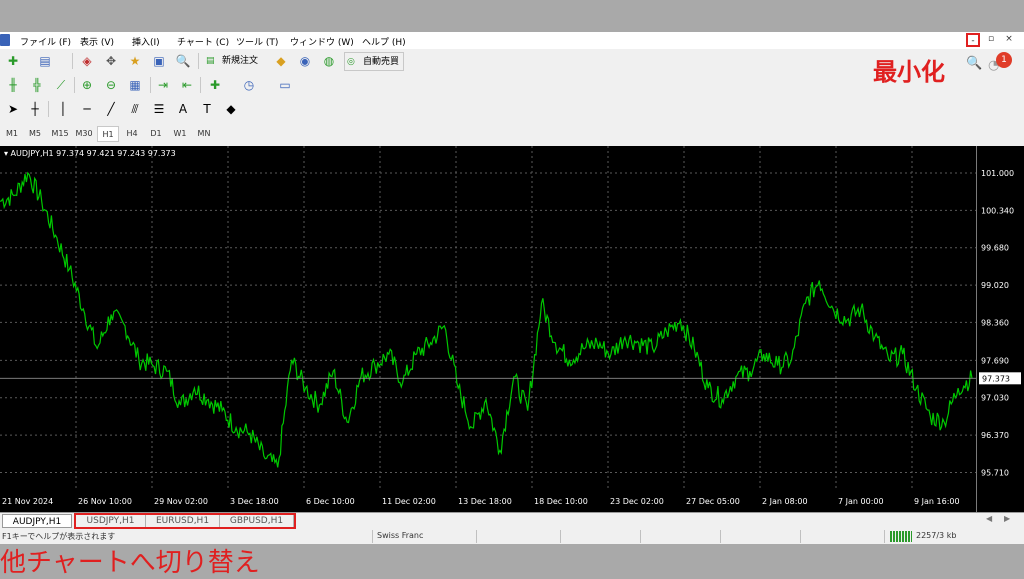 This screenshot has width=1024, height=579. Describe the element at coordinates (156, 134) in the screenshot. I see `tf-d1: D1` at that location.